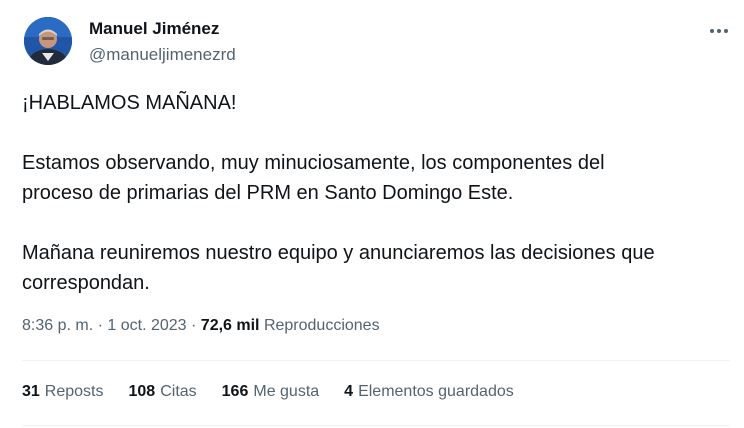  I want to click on views-label: Reproducciones, so click(321, 325).